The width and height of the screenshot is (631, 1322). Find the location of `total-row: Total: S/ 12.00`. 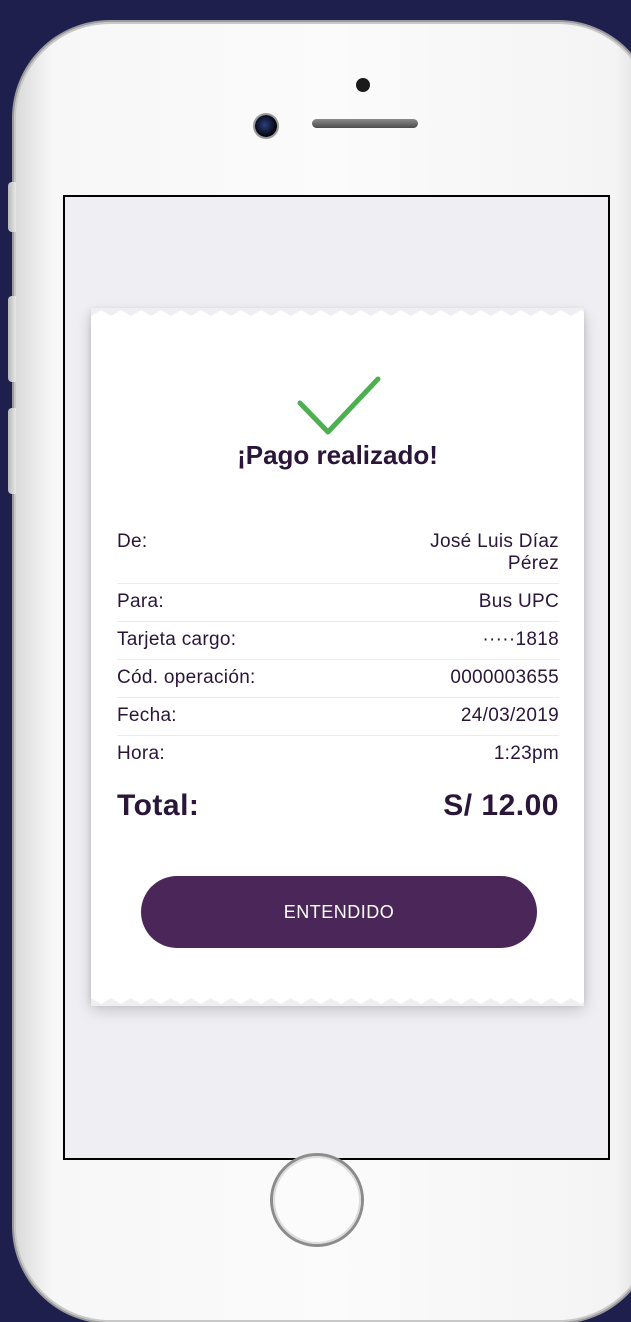

total-row: Total: S/ 12.00 is located at coordinates (338, 806).